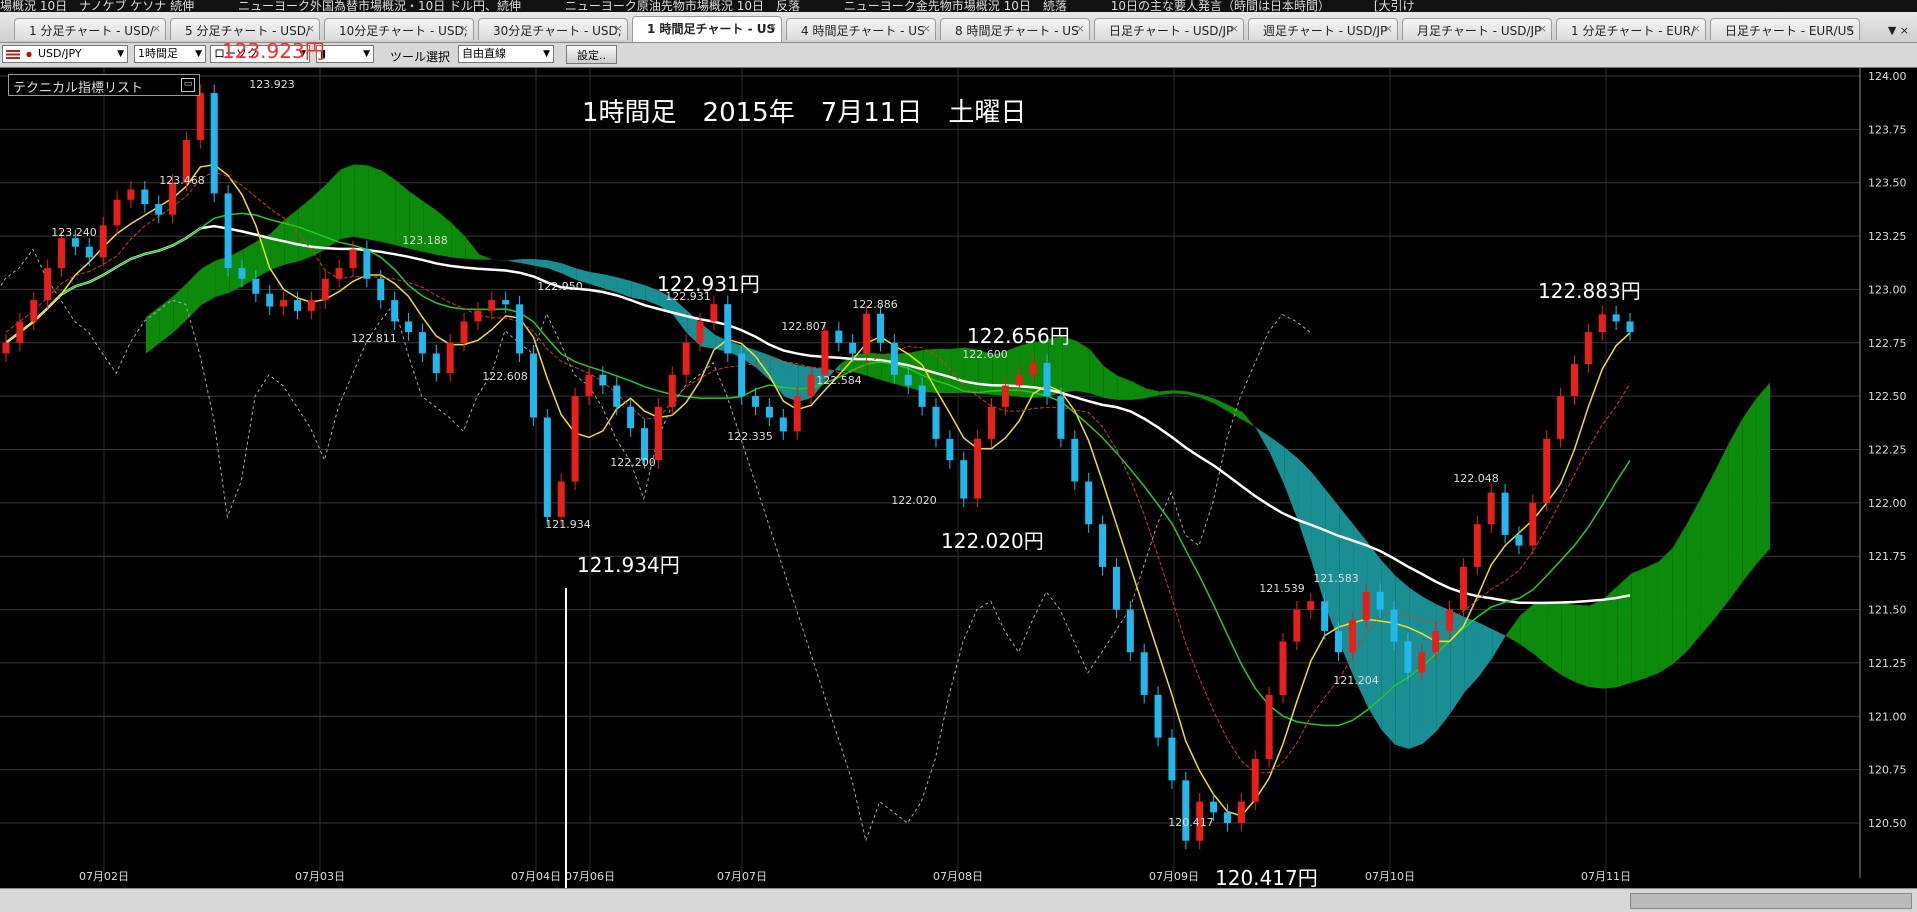  I want to click on horizontal-scrollbar, so click(958, 900).